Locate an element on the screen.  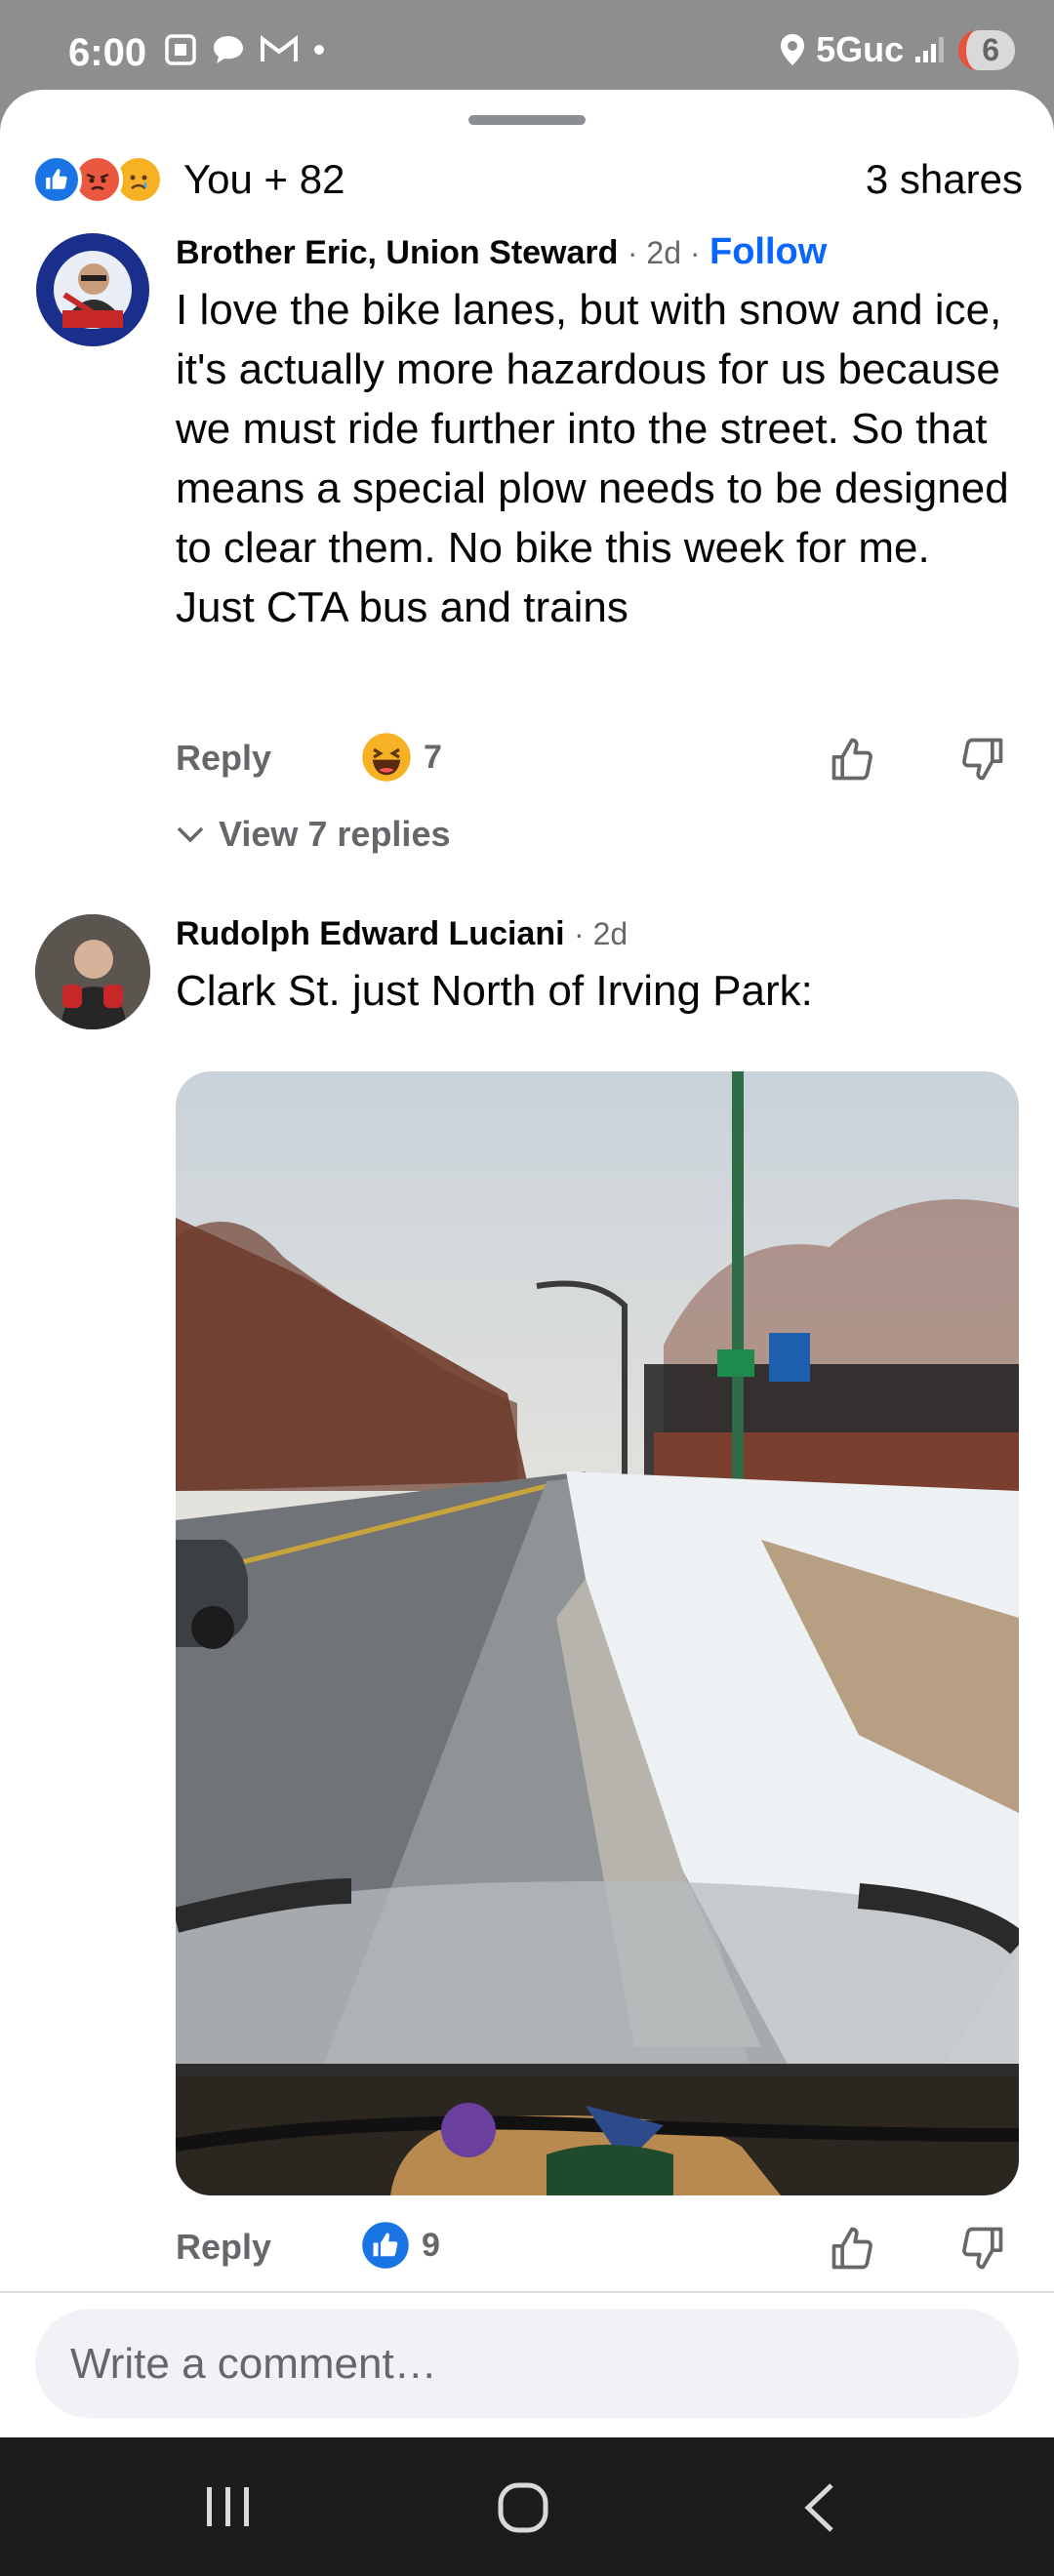
follow-button: Follow is located at coordinates (768, 251).